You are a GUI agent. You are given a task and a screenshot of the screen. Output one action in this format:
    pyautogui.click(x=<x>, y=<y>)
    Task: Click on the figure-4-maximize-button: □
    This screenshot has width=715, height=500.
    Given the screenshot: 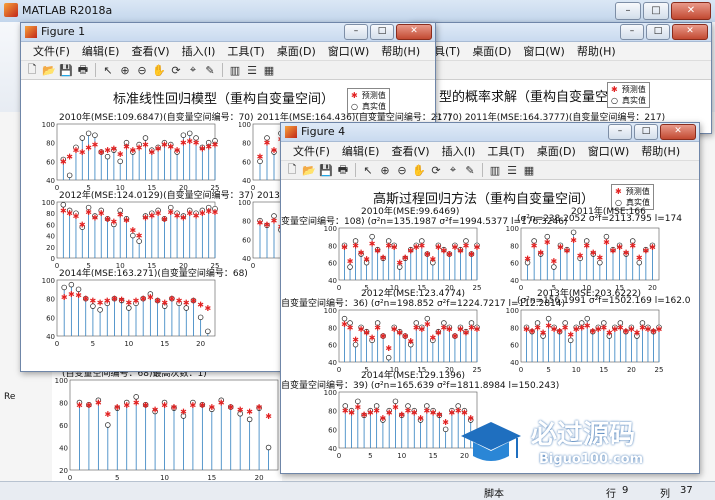 What is the action you would take?
    pyautogui.click(x=646, y=132)
    